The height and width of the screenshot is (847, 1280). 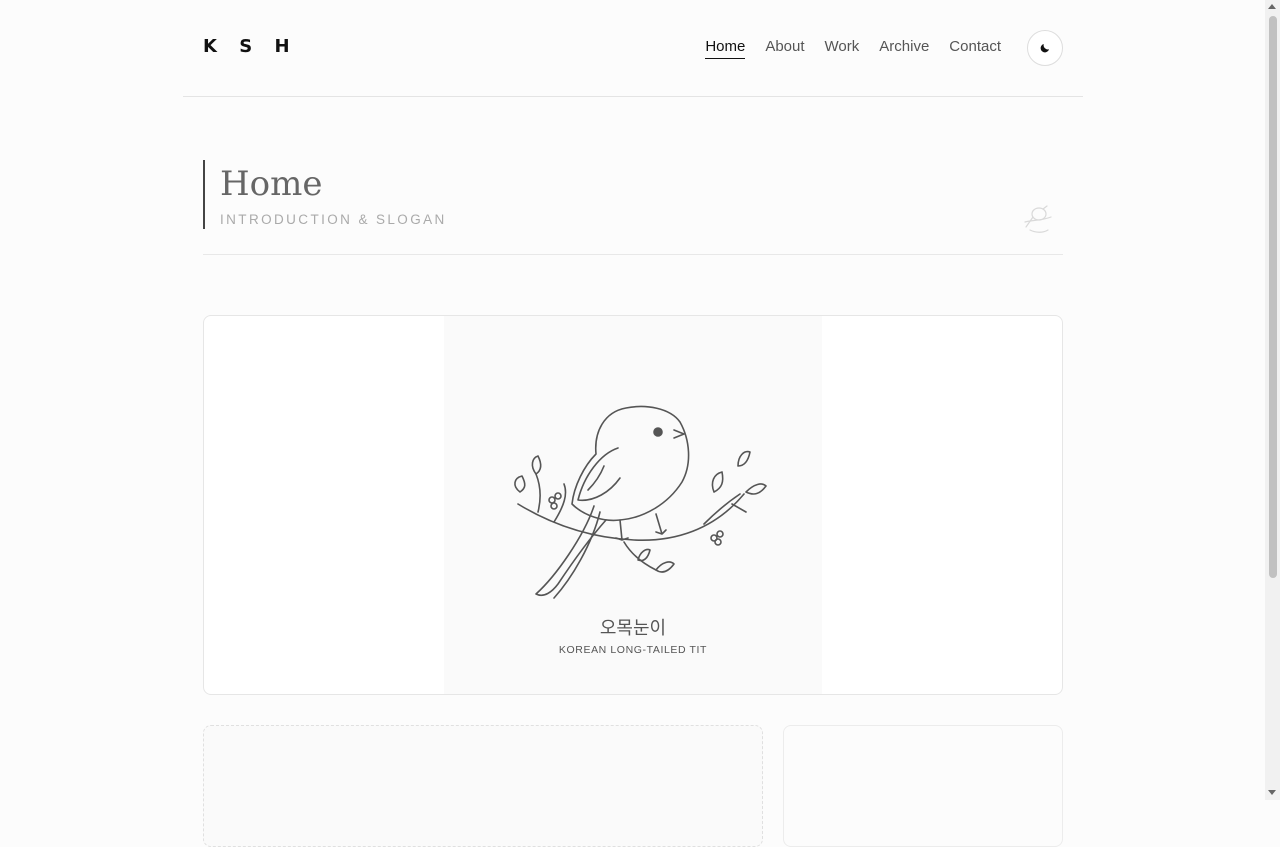 I want to click on nav-item-home: Home, so click(x=725, y=48).